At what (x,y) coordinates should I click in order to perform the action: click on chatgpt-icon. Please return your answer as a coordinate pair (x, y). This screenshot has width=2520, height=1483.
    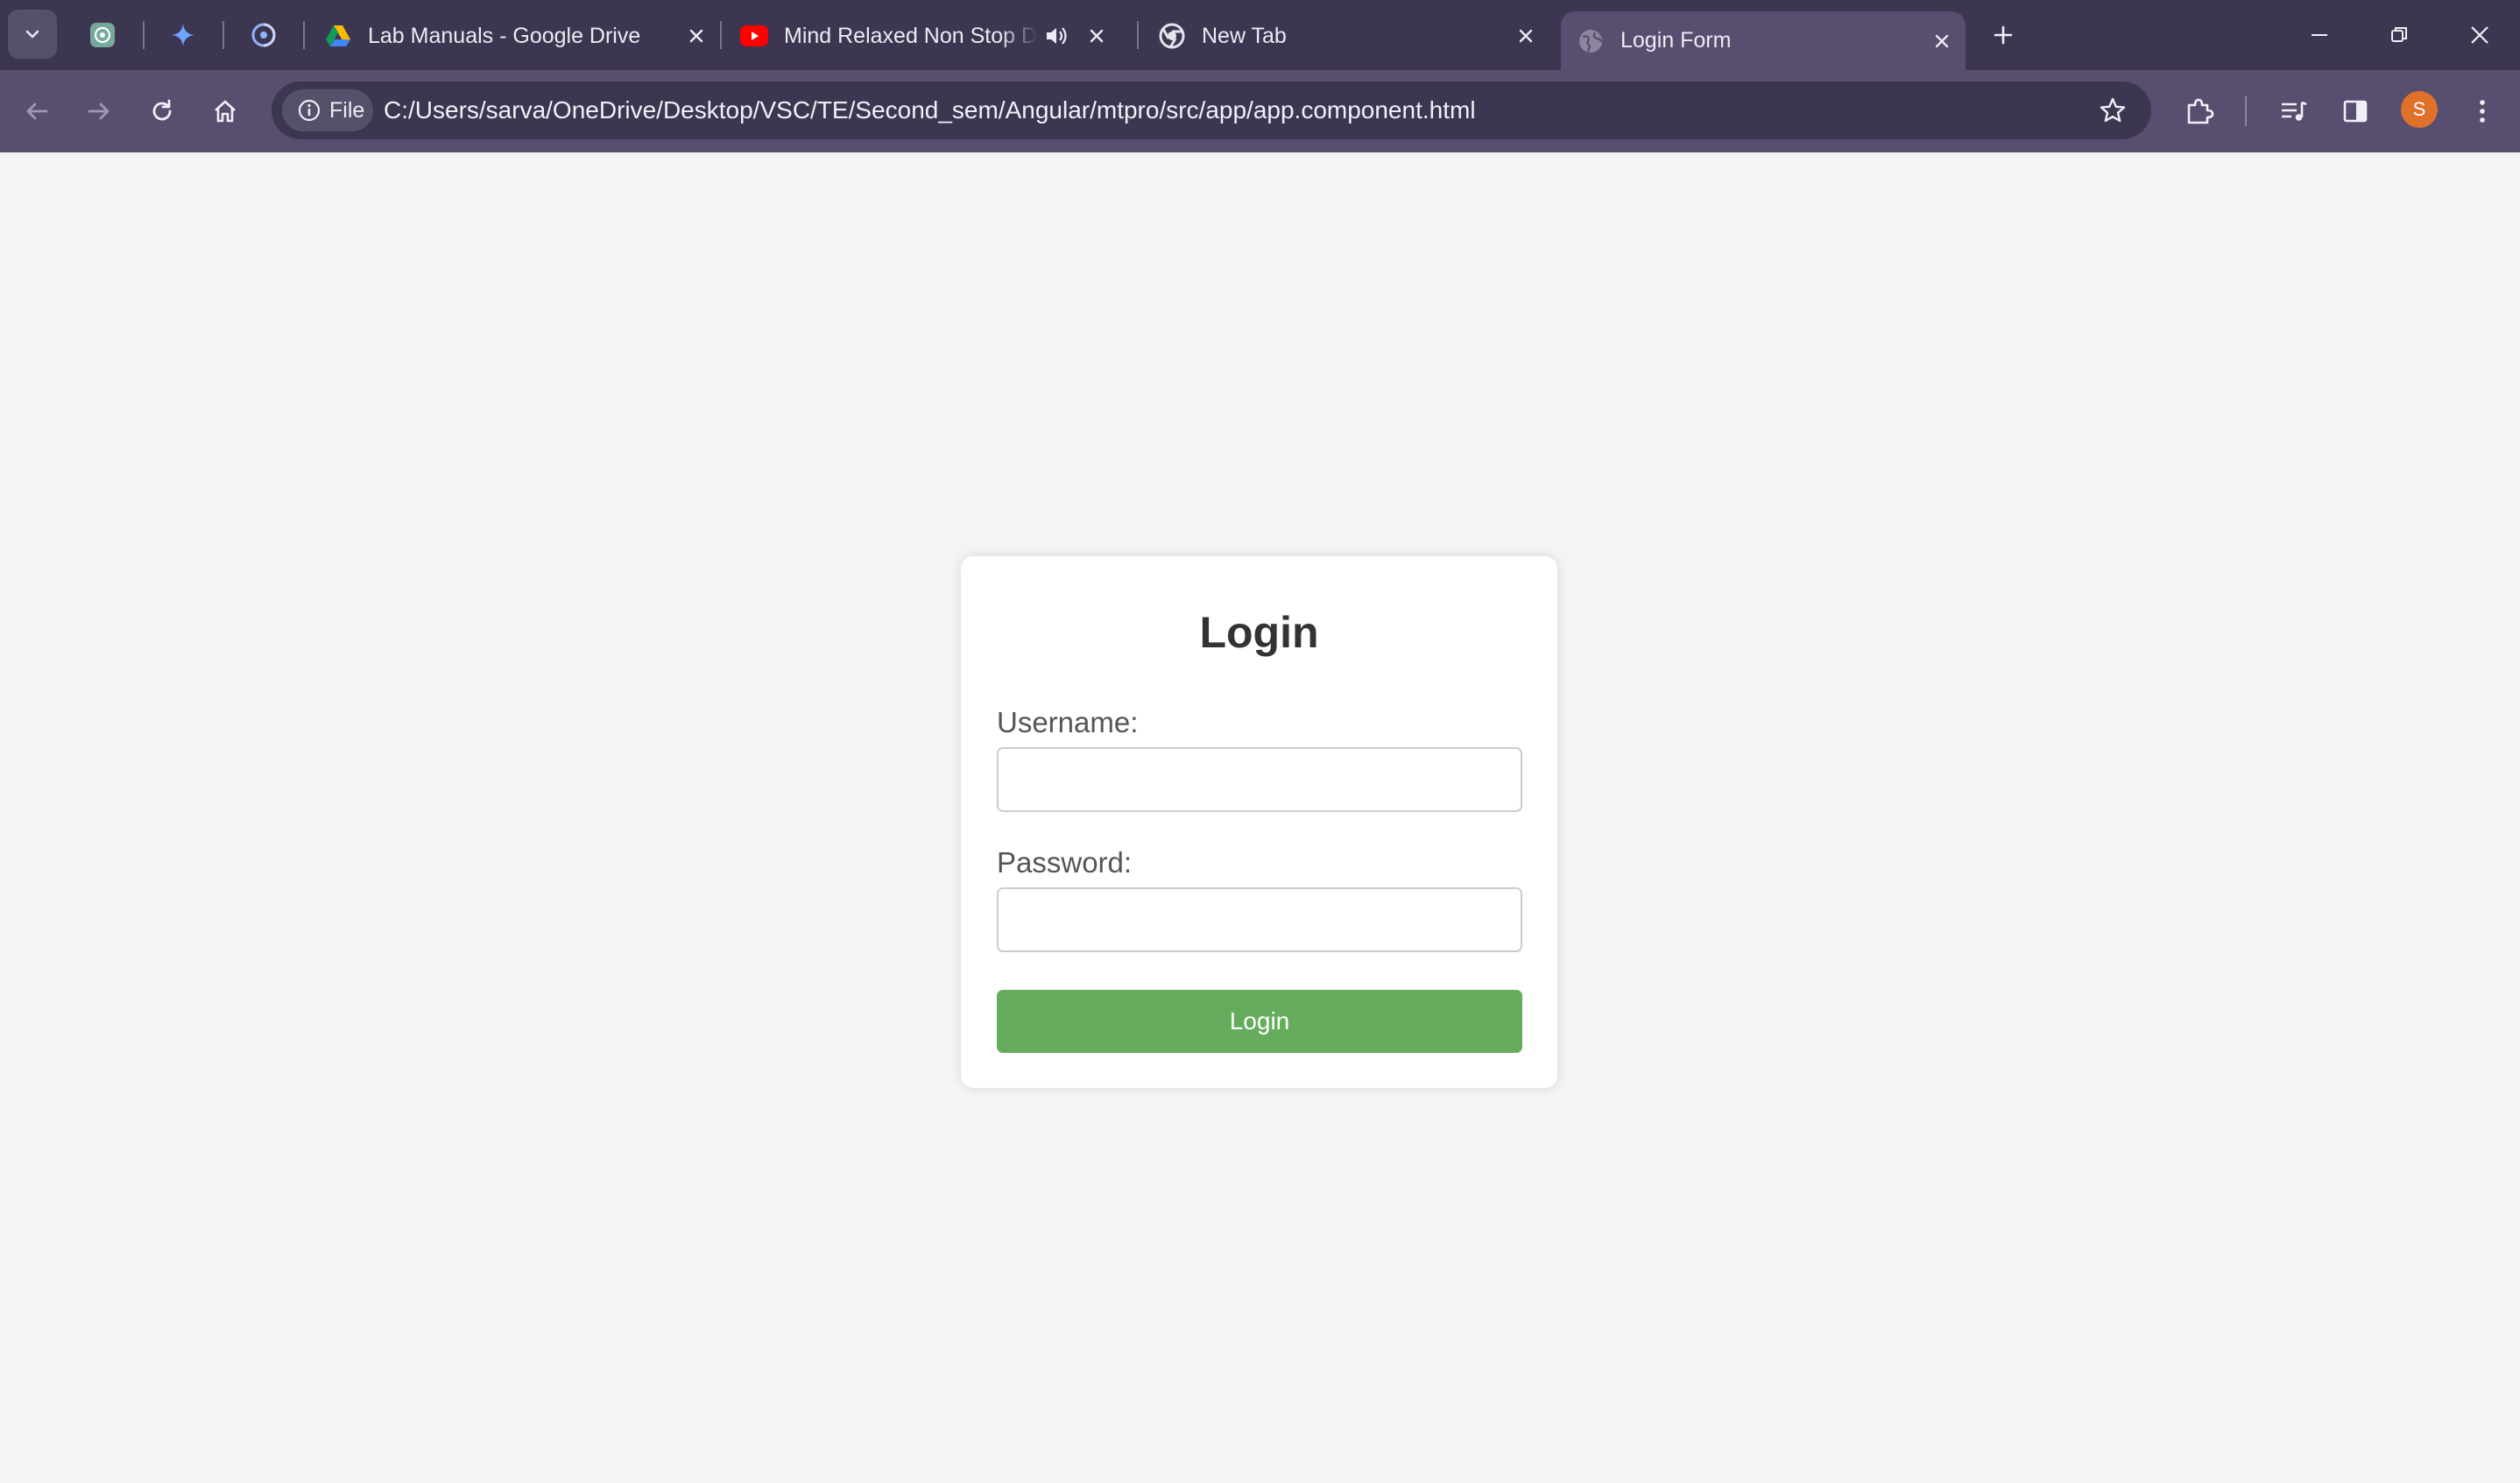
    Looking at the image, I should click on (102, 35).